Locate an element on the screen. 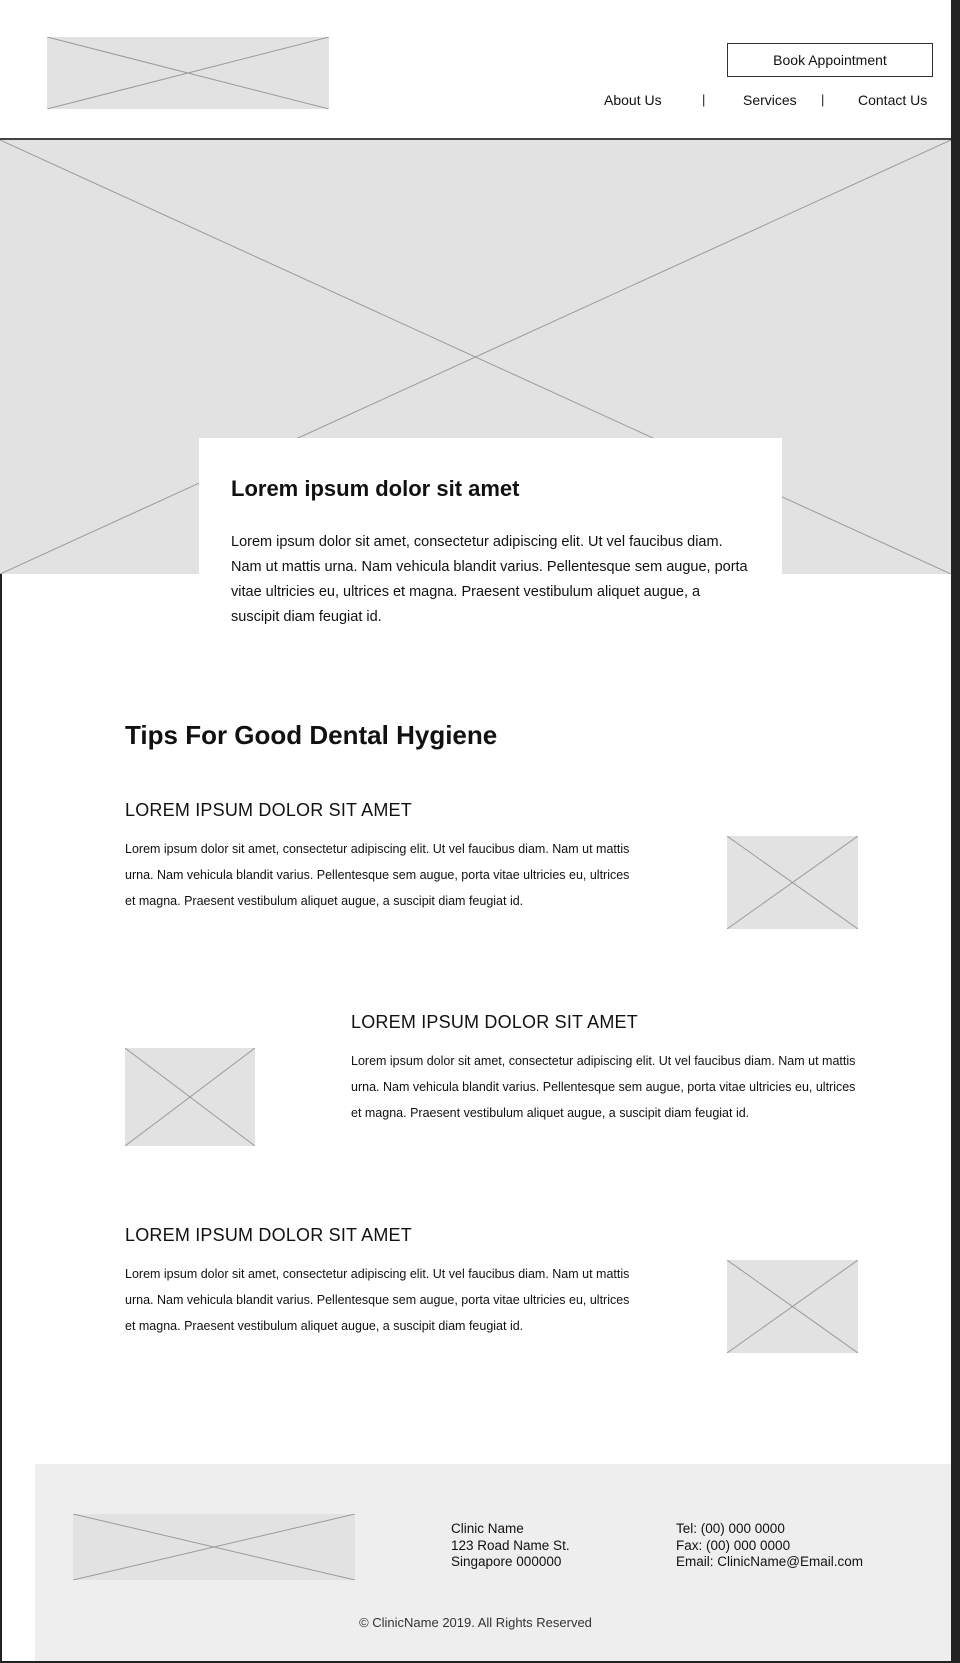  footer-logo-placeholder is located at coordinates (214, 1547).